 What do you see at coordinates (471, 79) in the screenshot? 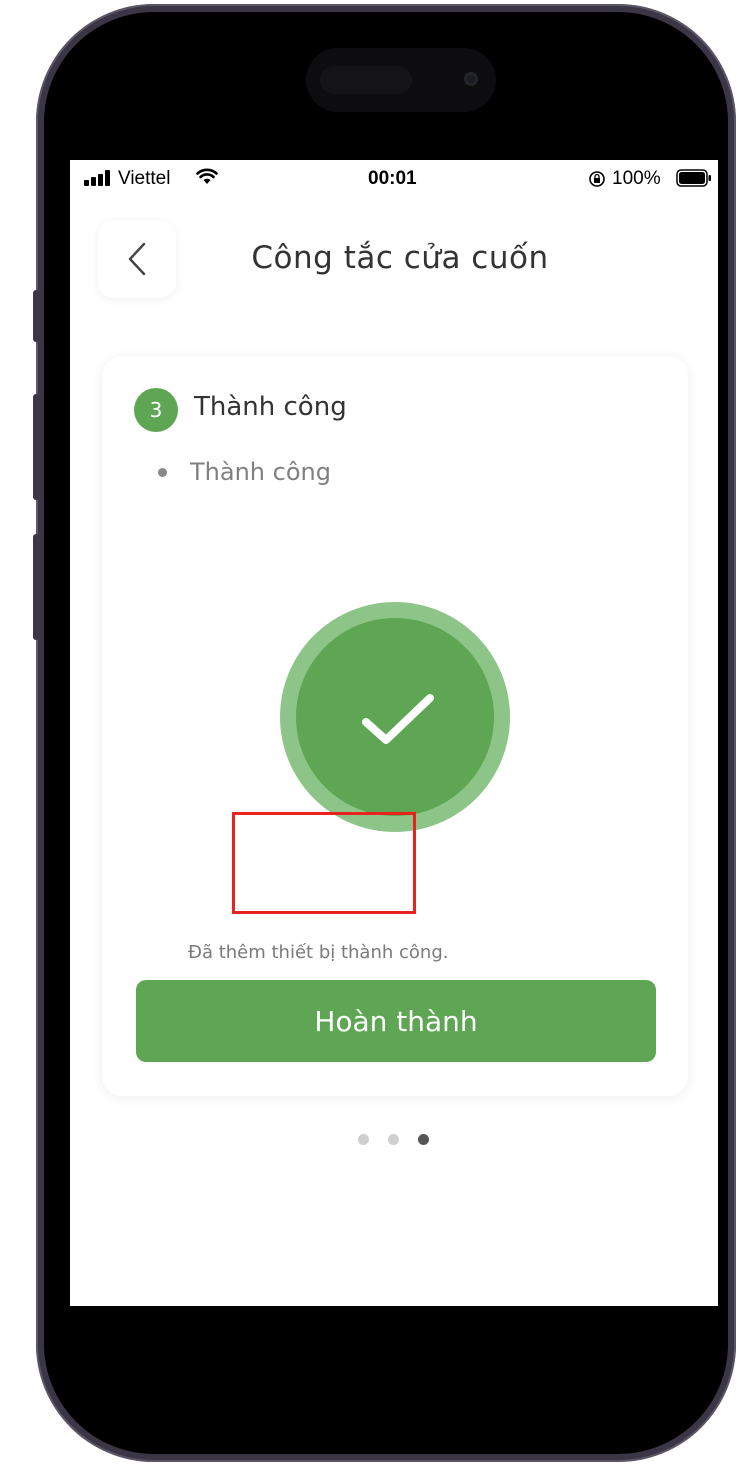
I see `front-camera-icon` at bounding box center [471, 79].